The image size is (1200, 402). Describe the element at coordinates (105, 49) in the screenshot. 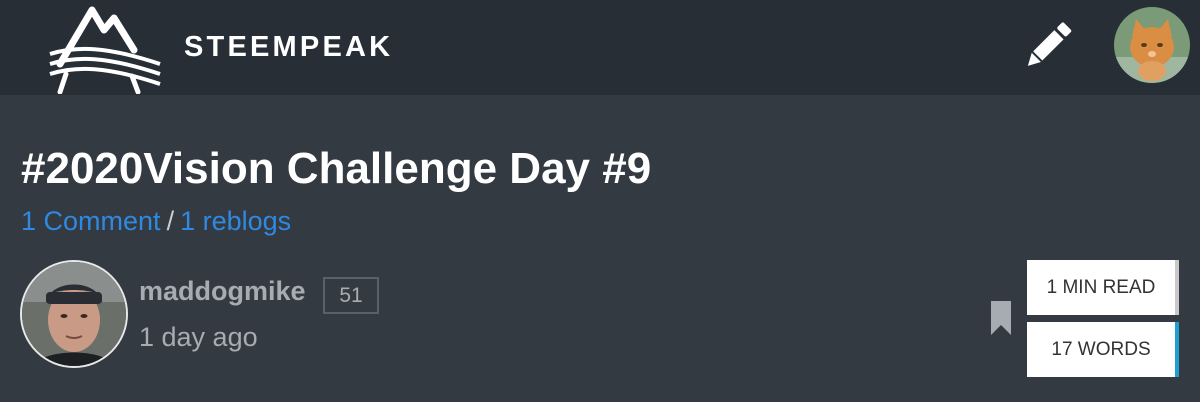

I see `steempeak-logo-icon` at that location.